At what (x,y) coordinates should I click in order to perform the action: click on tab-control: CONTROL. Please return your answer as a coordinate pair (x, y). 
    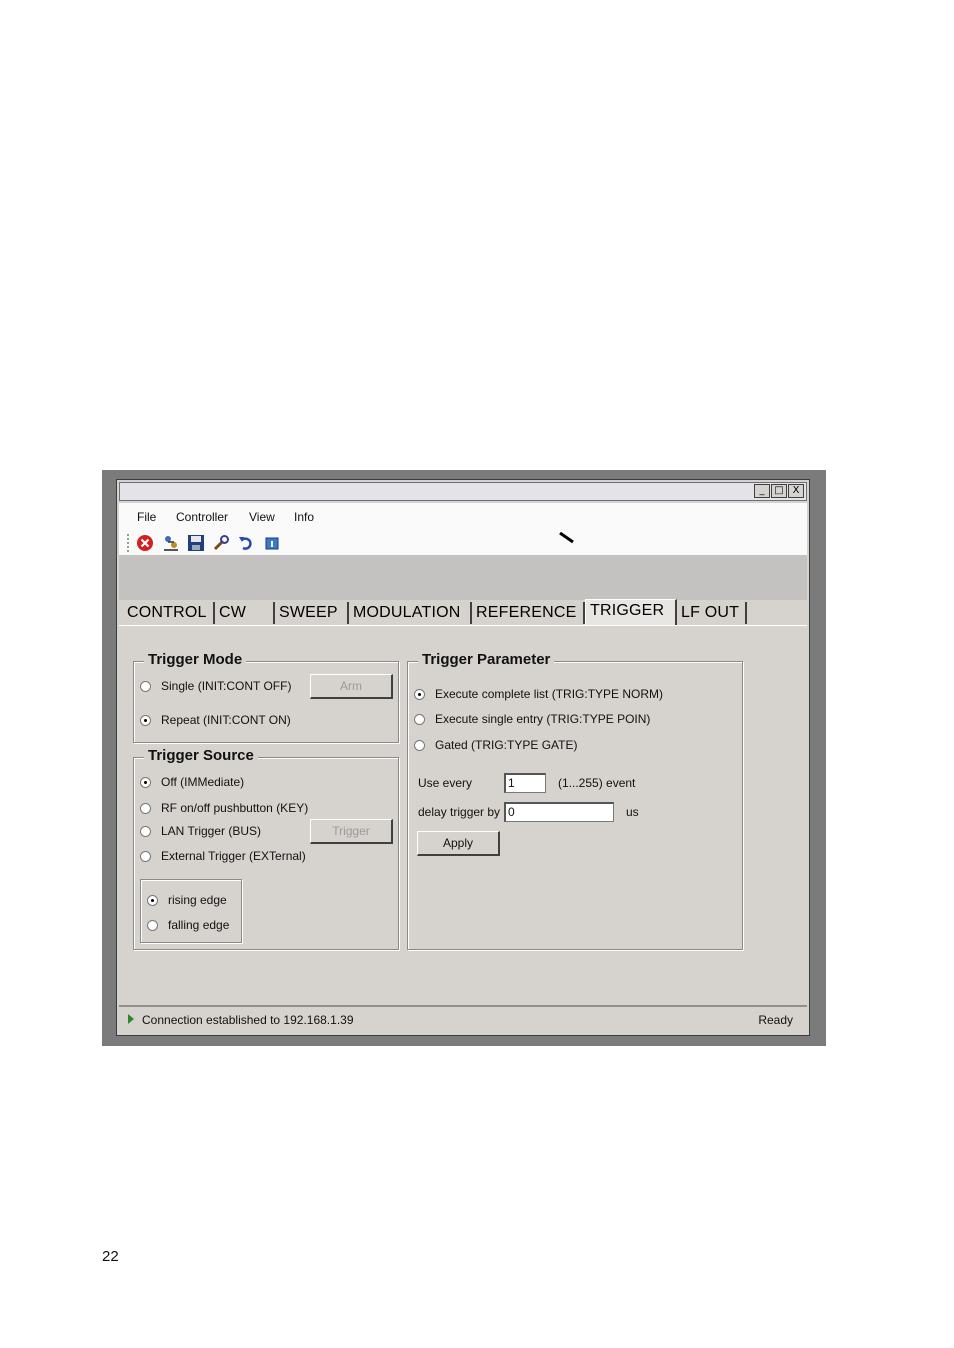
    Looking at the image, I should click on (169, 613).